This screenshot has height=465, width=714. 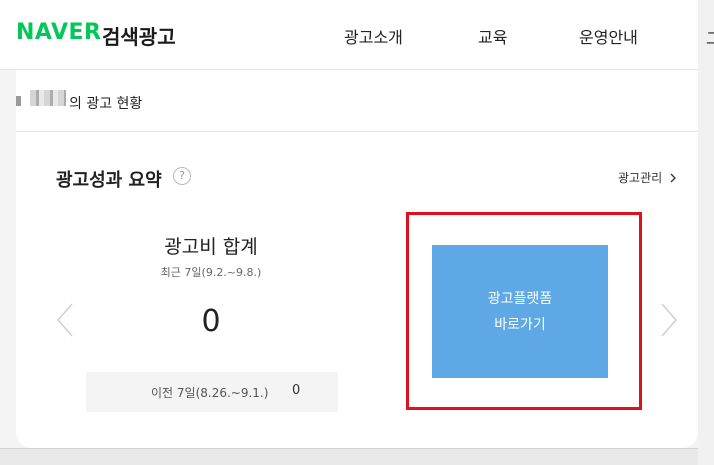 I want to click on background-footer-strip, so click(x=357, y=456).